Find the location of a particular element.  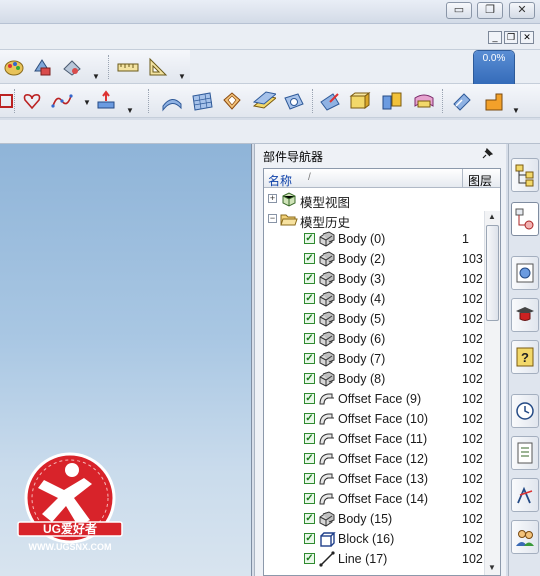

mdi-minimize-button: _ is located at coordinates (495, 37).